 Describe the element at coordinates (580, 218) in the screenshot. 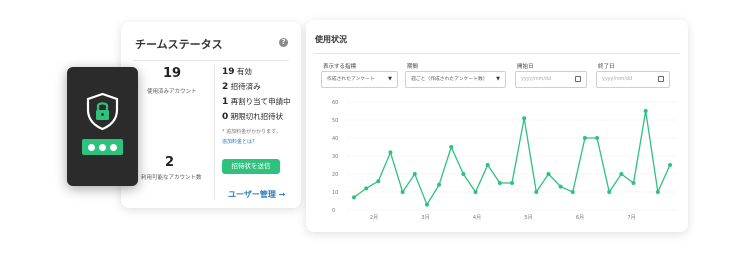

I see `x-tick-label: 6月` at that location.